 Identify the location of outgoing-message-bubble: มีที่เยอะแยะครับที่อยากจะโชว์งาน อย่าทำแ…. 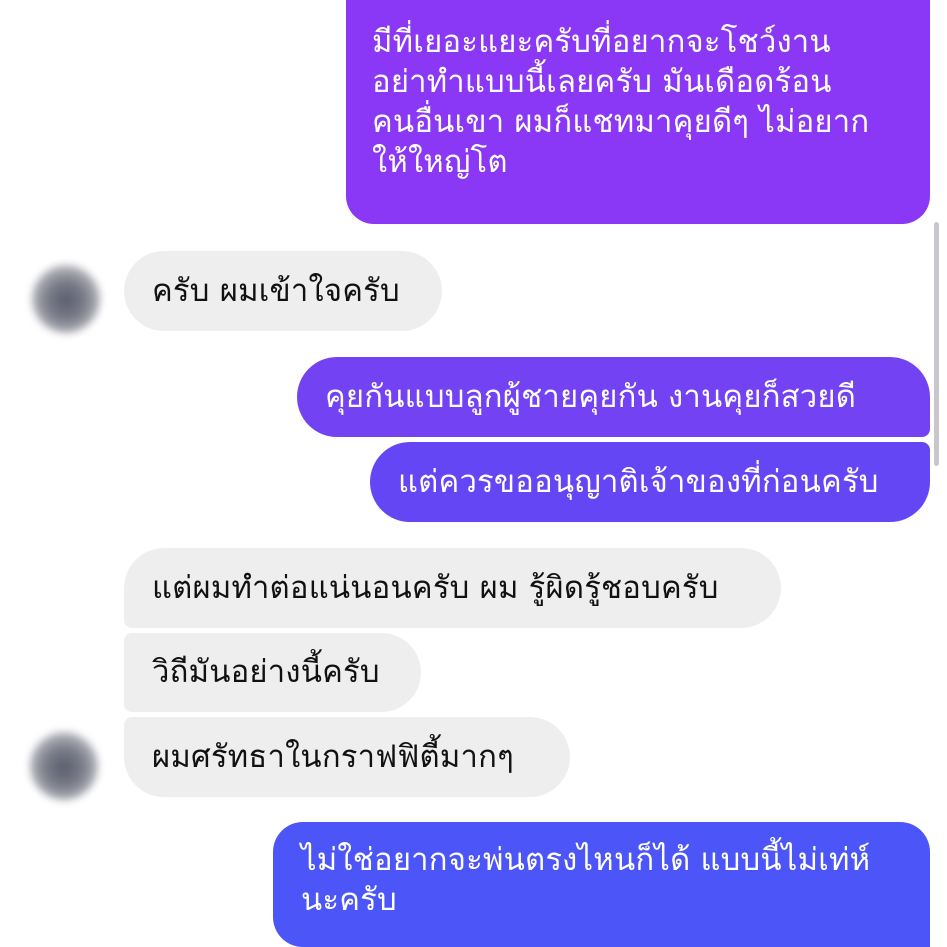
(638, 112).